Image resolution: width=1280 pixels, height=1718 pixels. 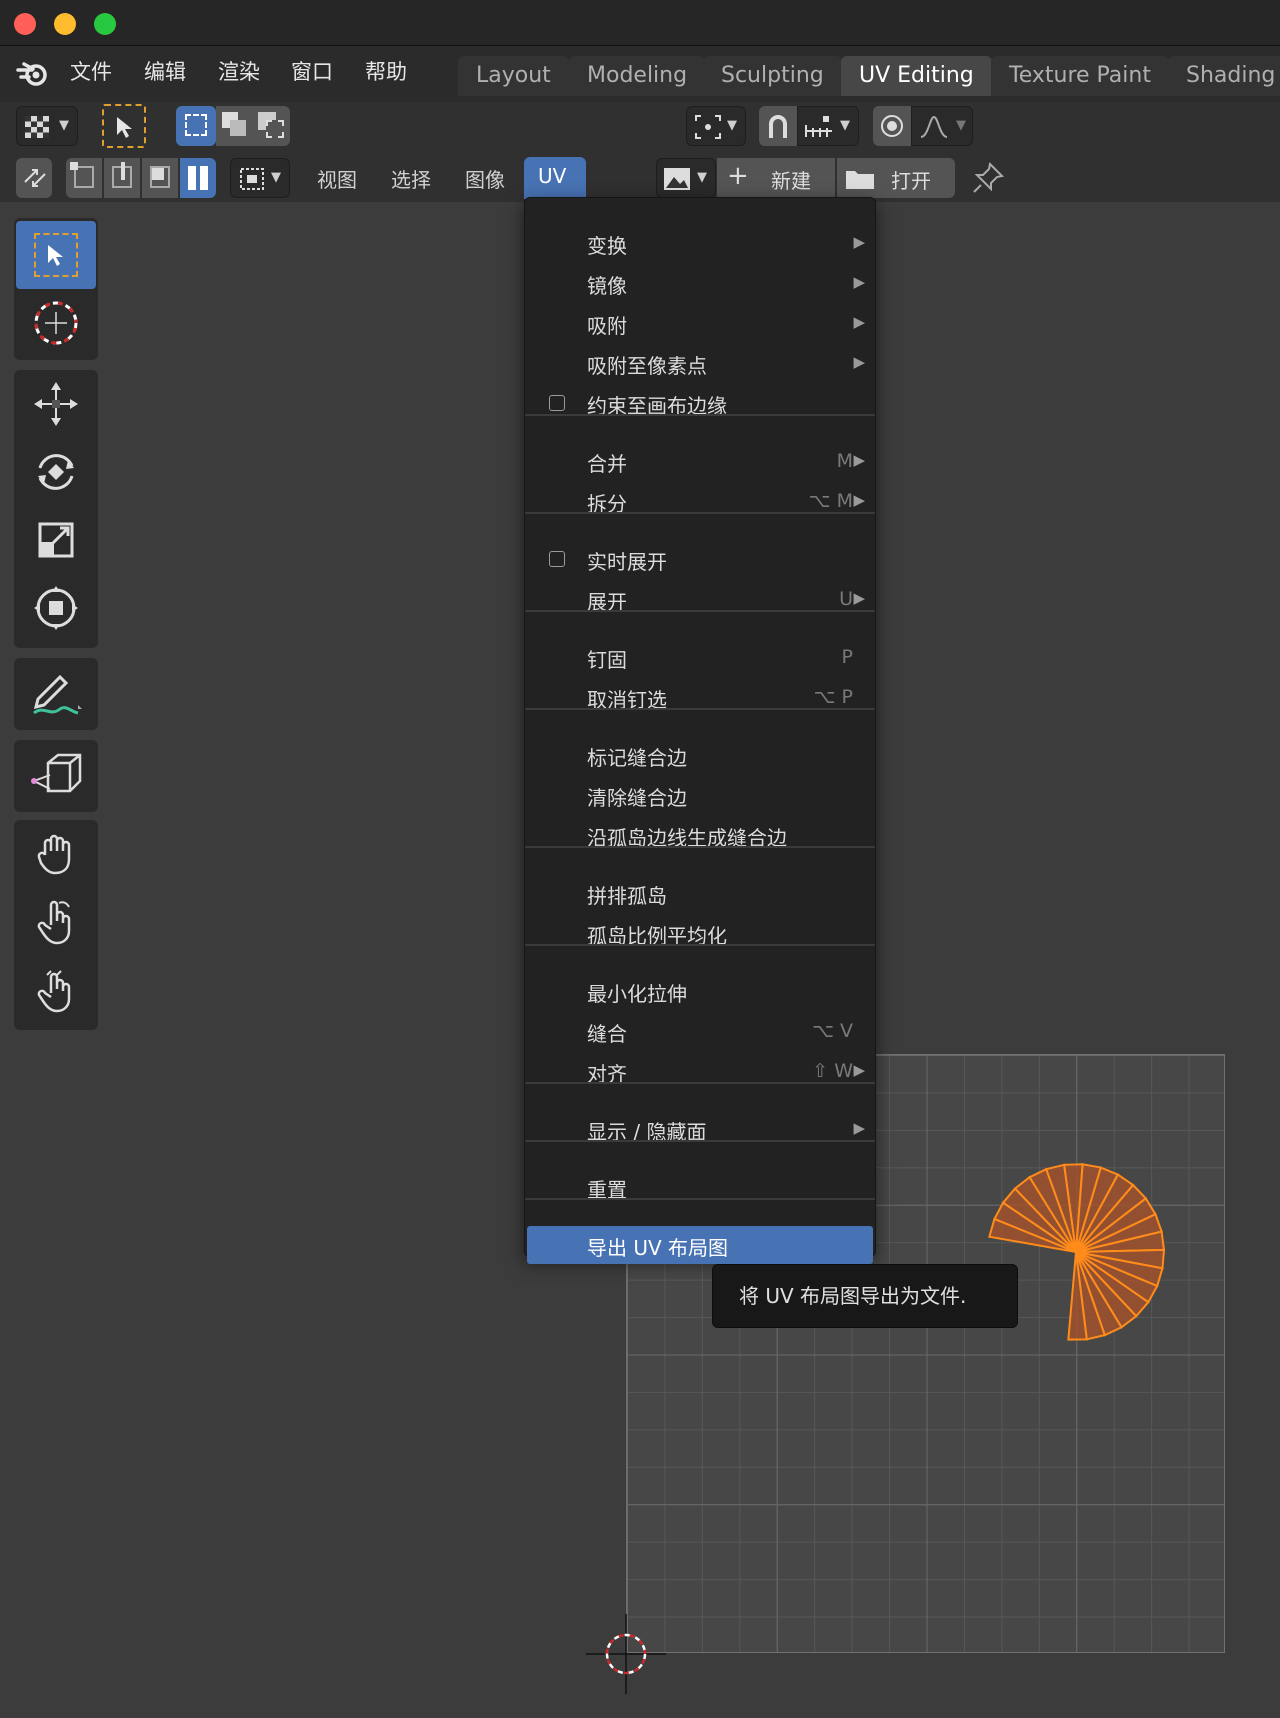 I want to click on menu-image: 图像, so click(x=485, y=178).